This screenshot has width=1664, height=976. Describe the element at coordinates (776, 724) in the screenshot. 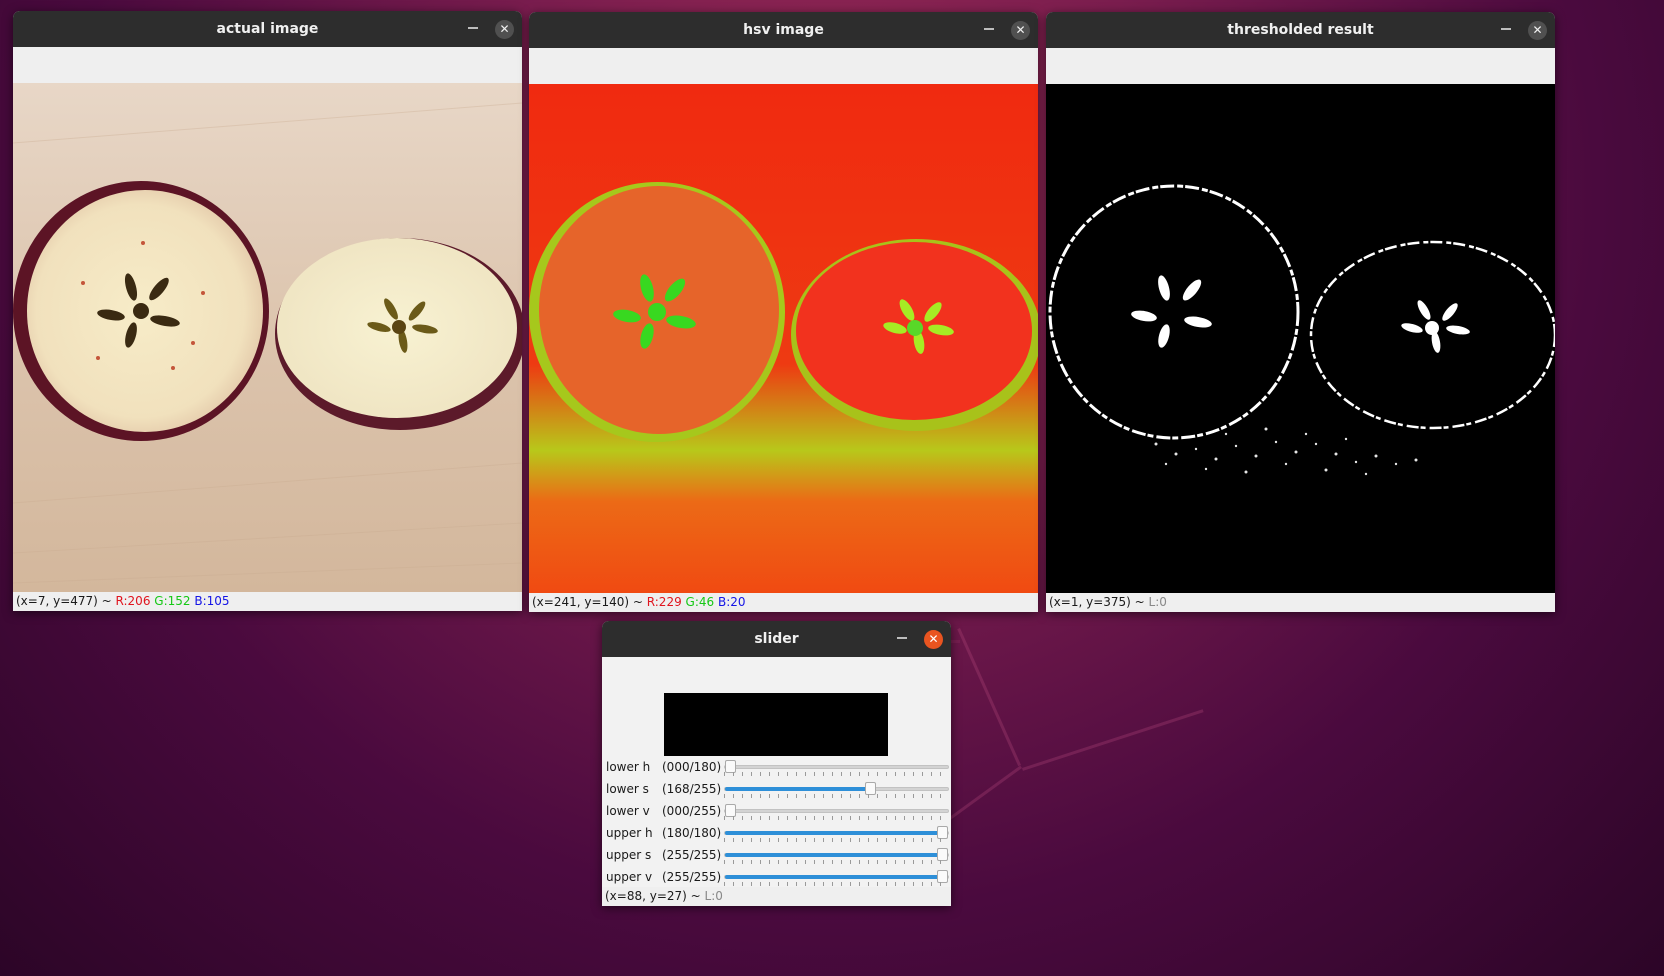

I see `preview-canvas` at that location.